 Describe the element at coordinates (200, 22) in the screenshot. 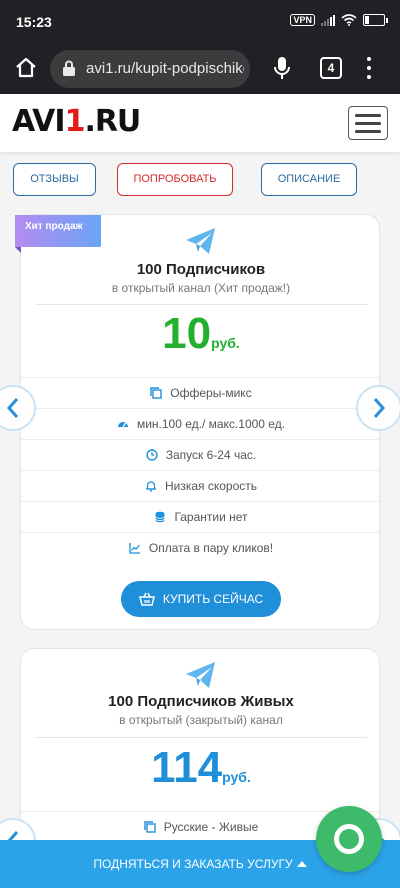

I see `status-bar: 15:23 VPN 23` at that location.